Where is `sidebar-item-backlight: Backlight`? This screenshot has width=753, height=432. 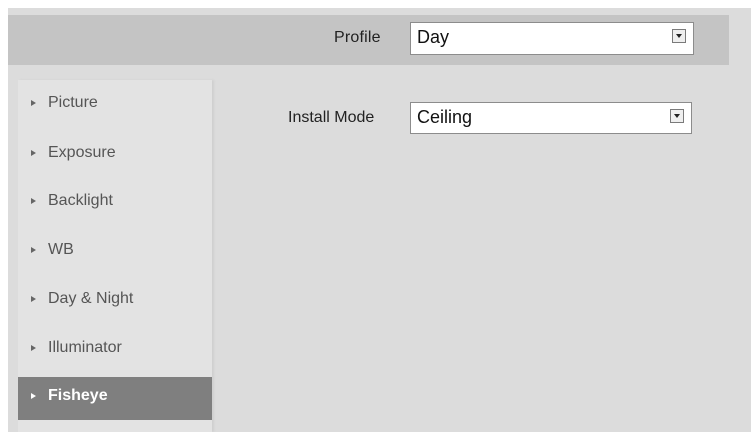
sidebar-item-backlight: Backlight is located at coordinates (115, 202).